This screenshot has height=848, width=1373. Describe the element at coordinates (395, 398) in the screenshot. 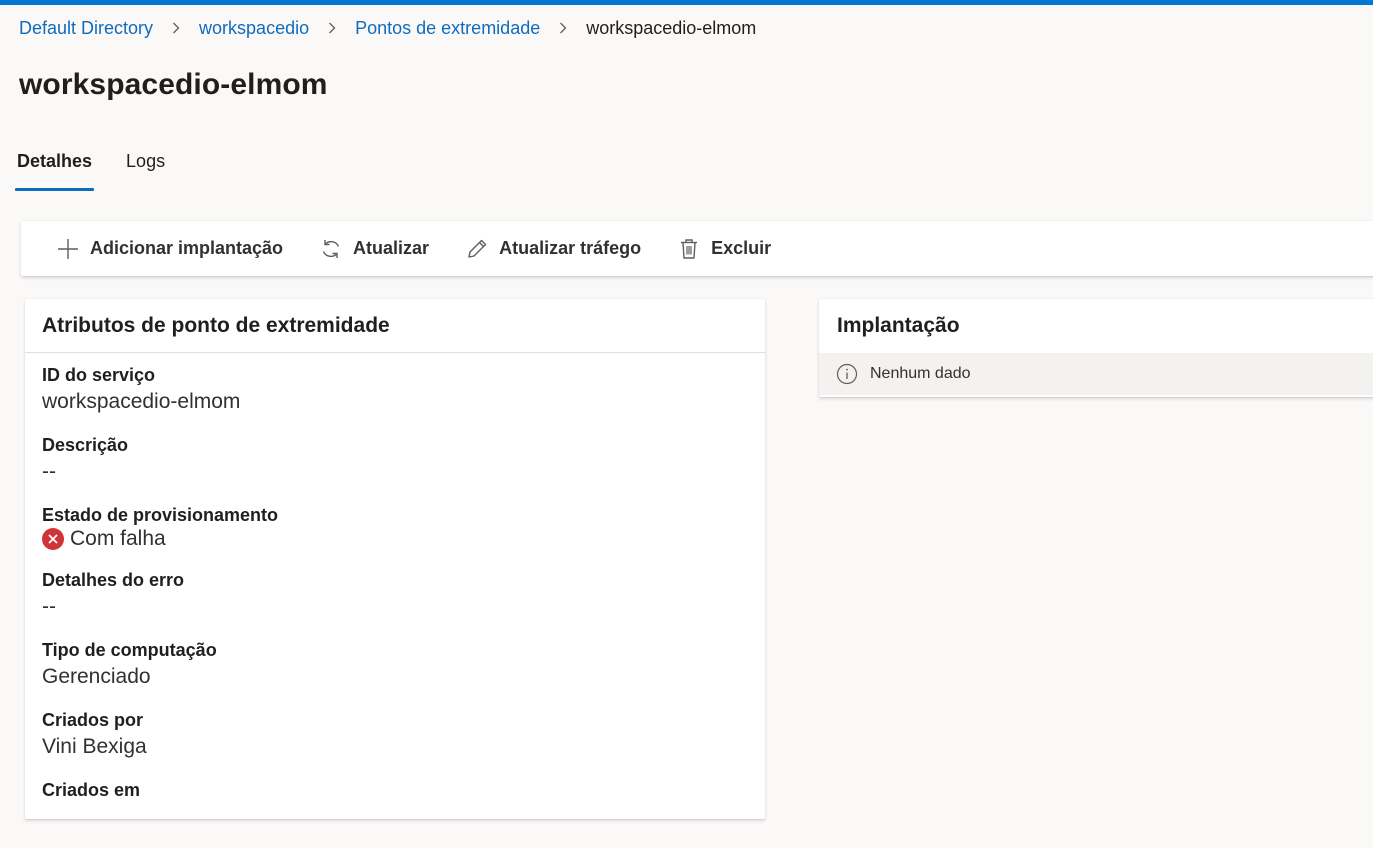

I see `attr-service-id: ID do serviço workspacedio-elmom` at that location.